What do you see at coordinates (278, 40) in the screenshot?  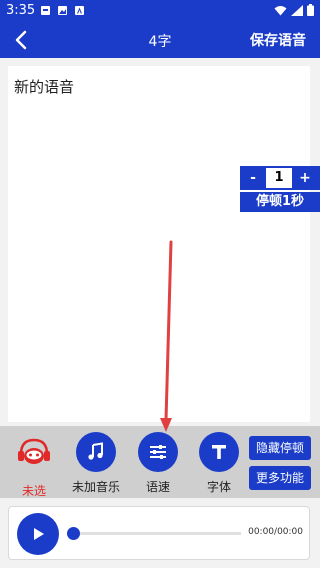 I see `save-voice-button: 保存语音` at bounding box center [278, 40].